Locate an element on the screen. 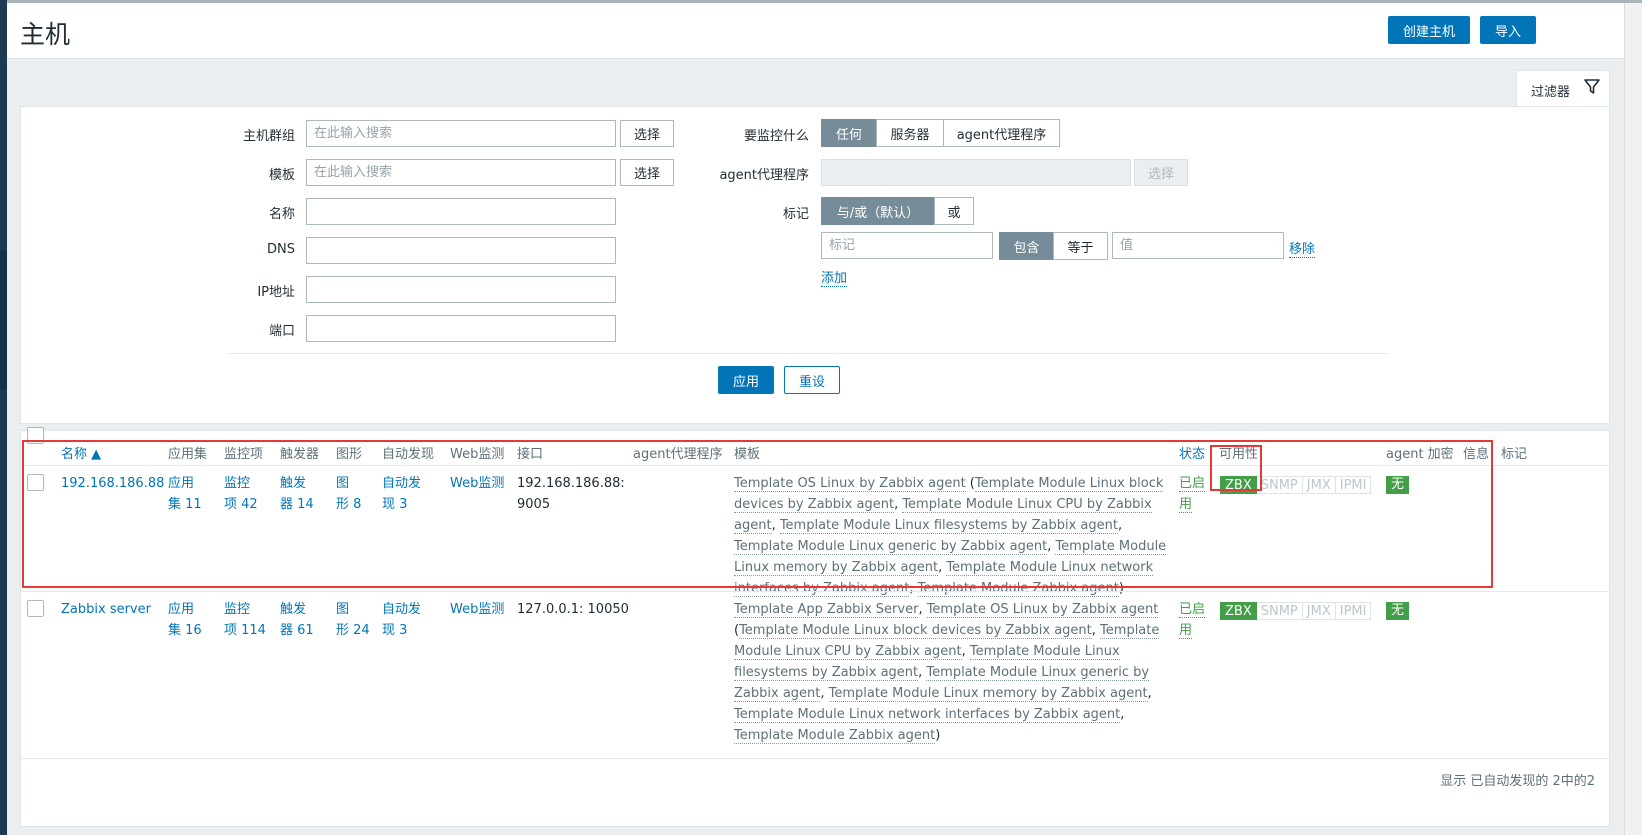 The width and height of the screenshot is (1642, 835). ip-label: IP地址 is located at coordinates (276, 292).